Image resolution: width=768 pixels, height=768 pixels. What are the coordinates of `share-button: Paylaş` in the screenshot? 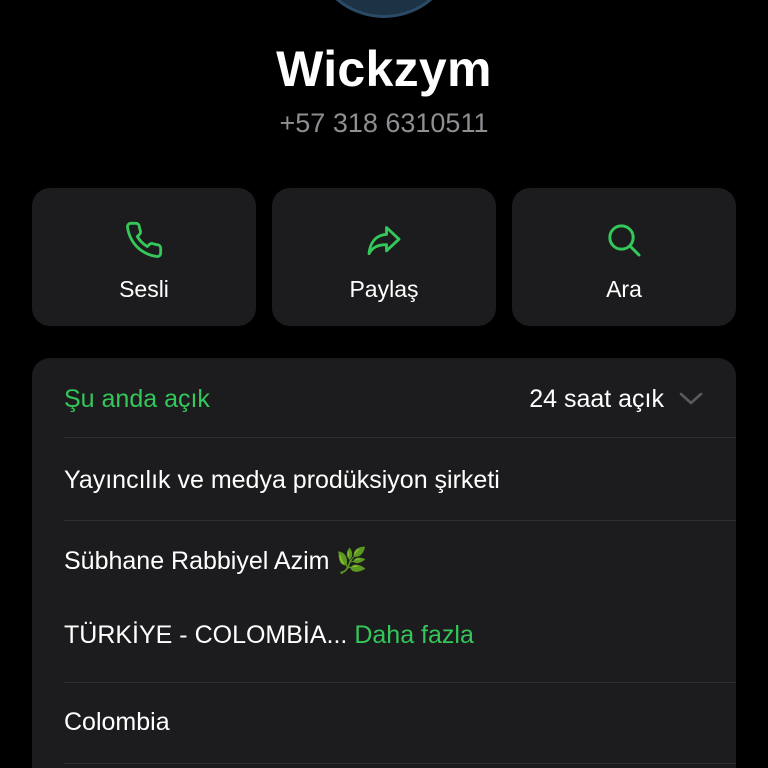 It's located at (384, 257).